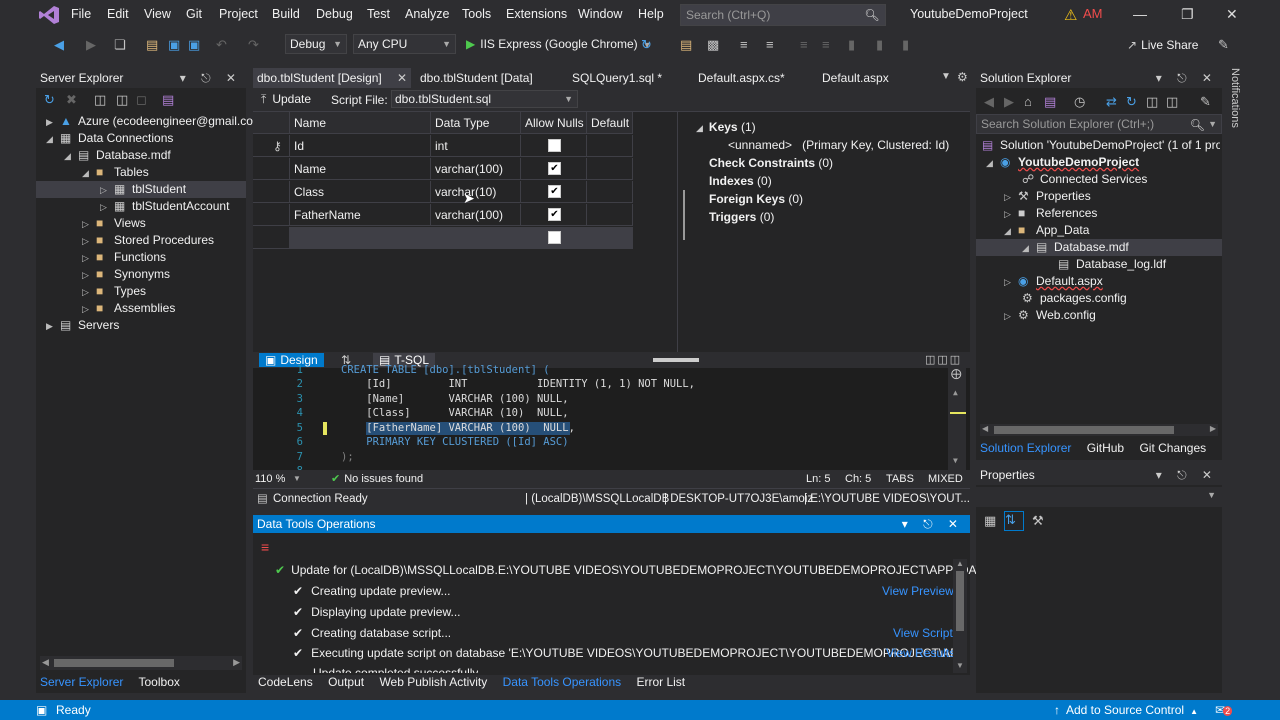 This screenshot has width=1280, height=720. Describe the element at coordinates (879, 45) in the screenshot. I see `bookmark-prev-icon: ▮` at that location.